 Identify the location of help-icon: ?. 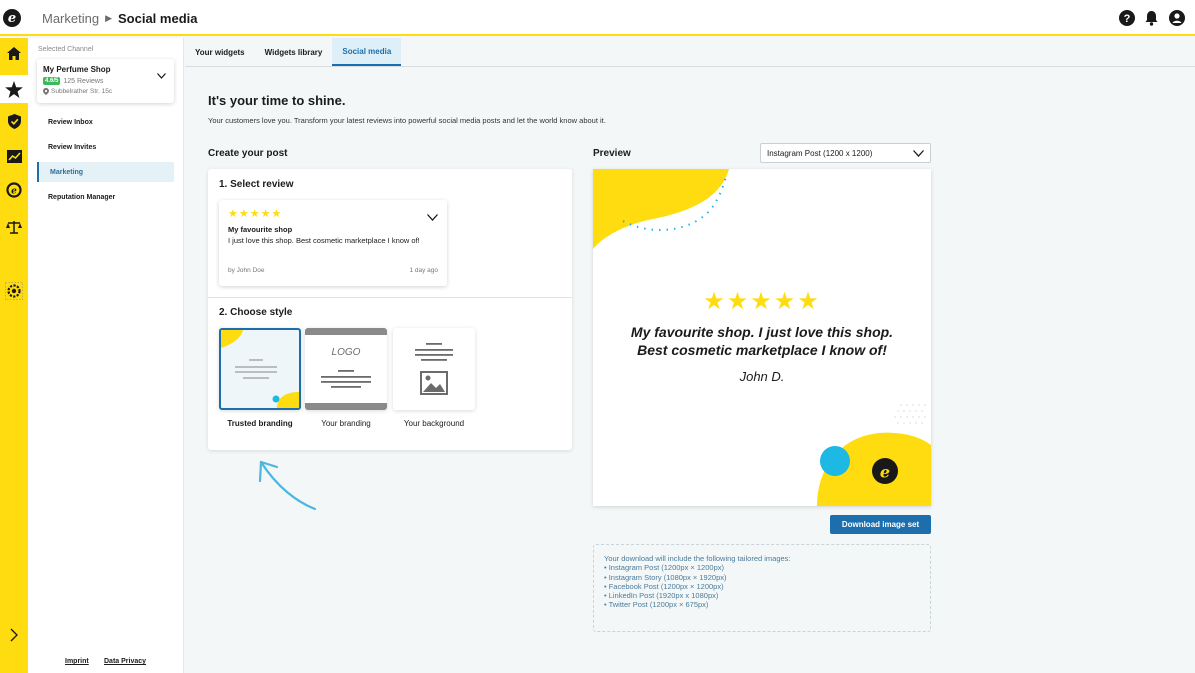
(1126, 17).